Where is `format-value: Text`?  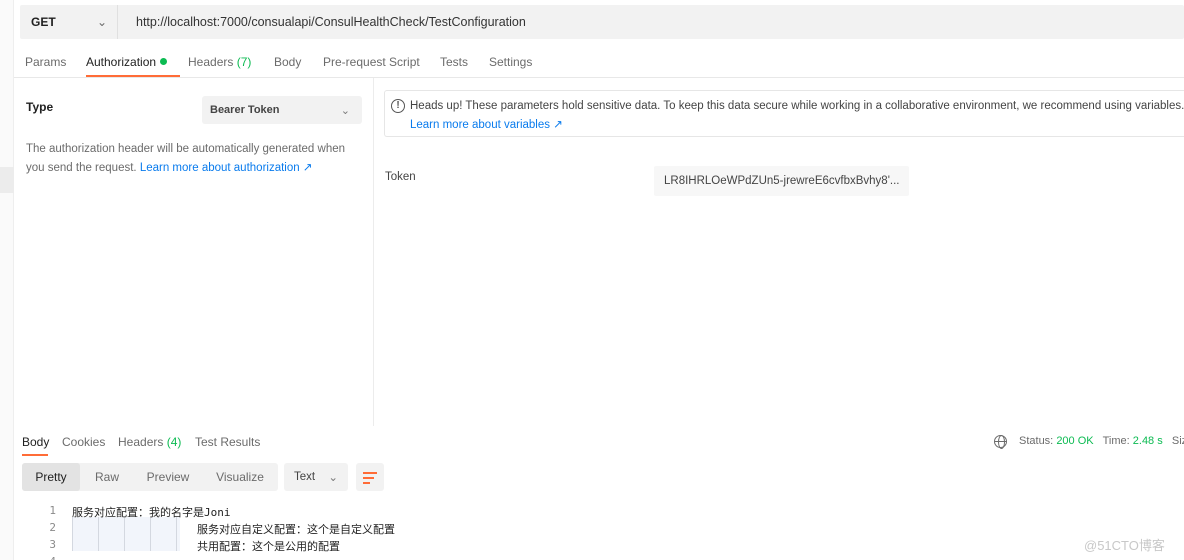 format-value: Text is located at coordinates (305, 477).